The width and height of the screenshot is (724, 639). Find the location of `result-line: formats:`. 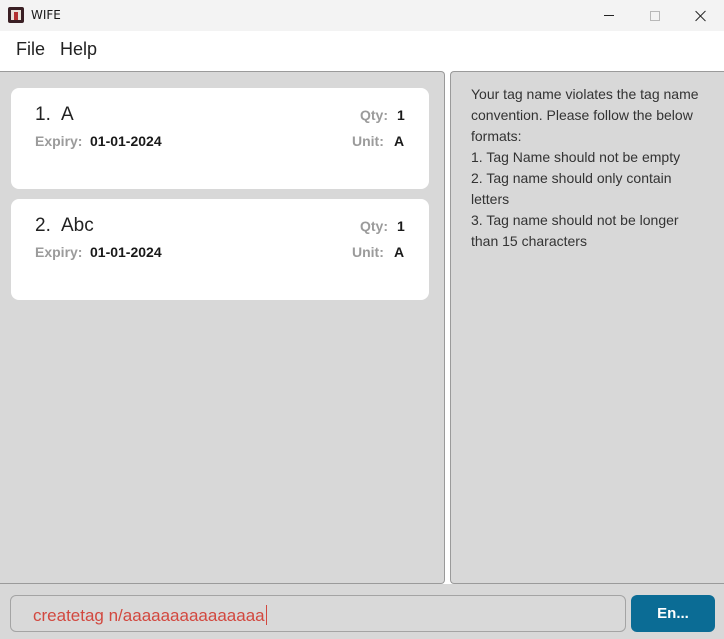

result-line: formats: is located at coordinates (496, 136).